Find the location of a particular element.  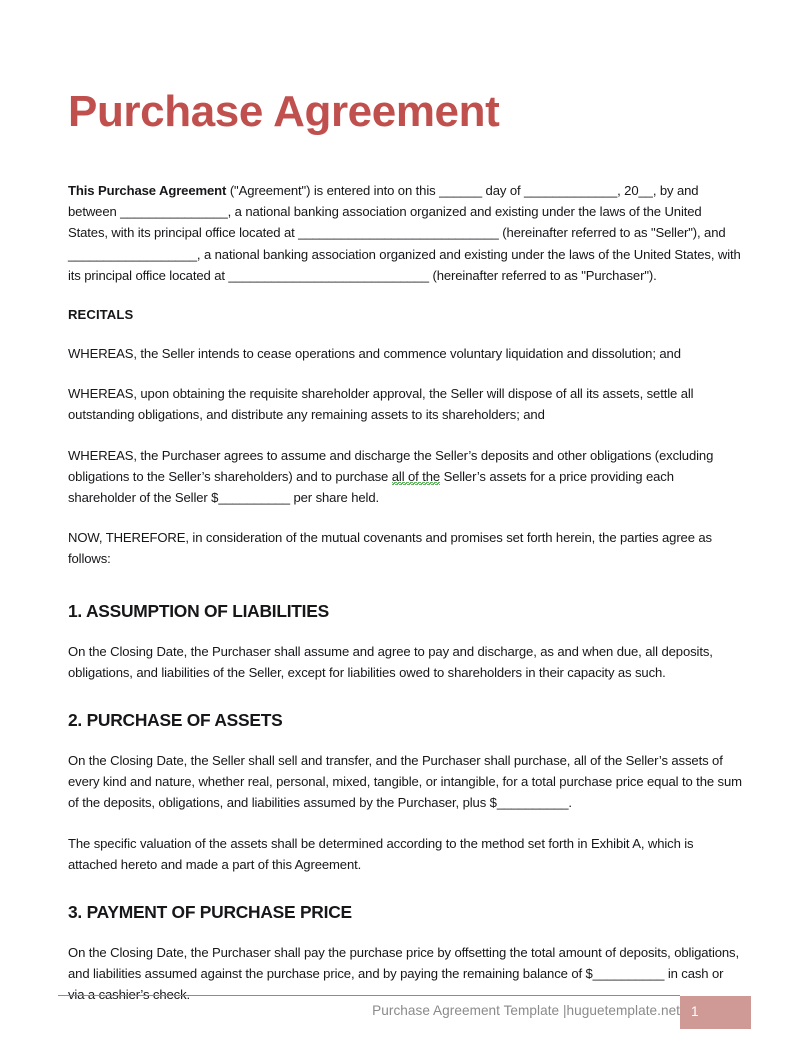

footer-divider is located at coordinates (369, 995).